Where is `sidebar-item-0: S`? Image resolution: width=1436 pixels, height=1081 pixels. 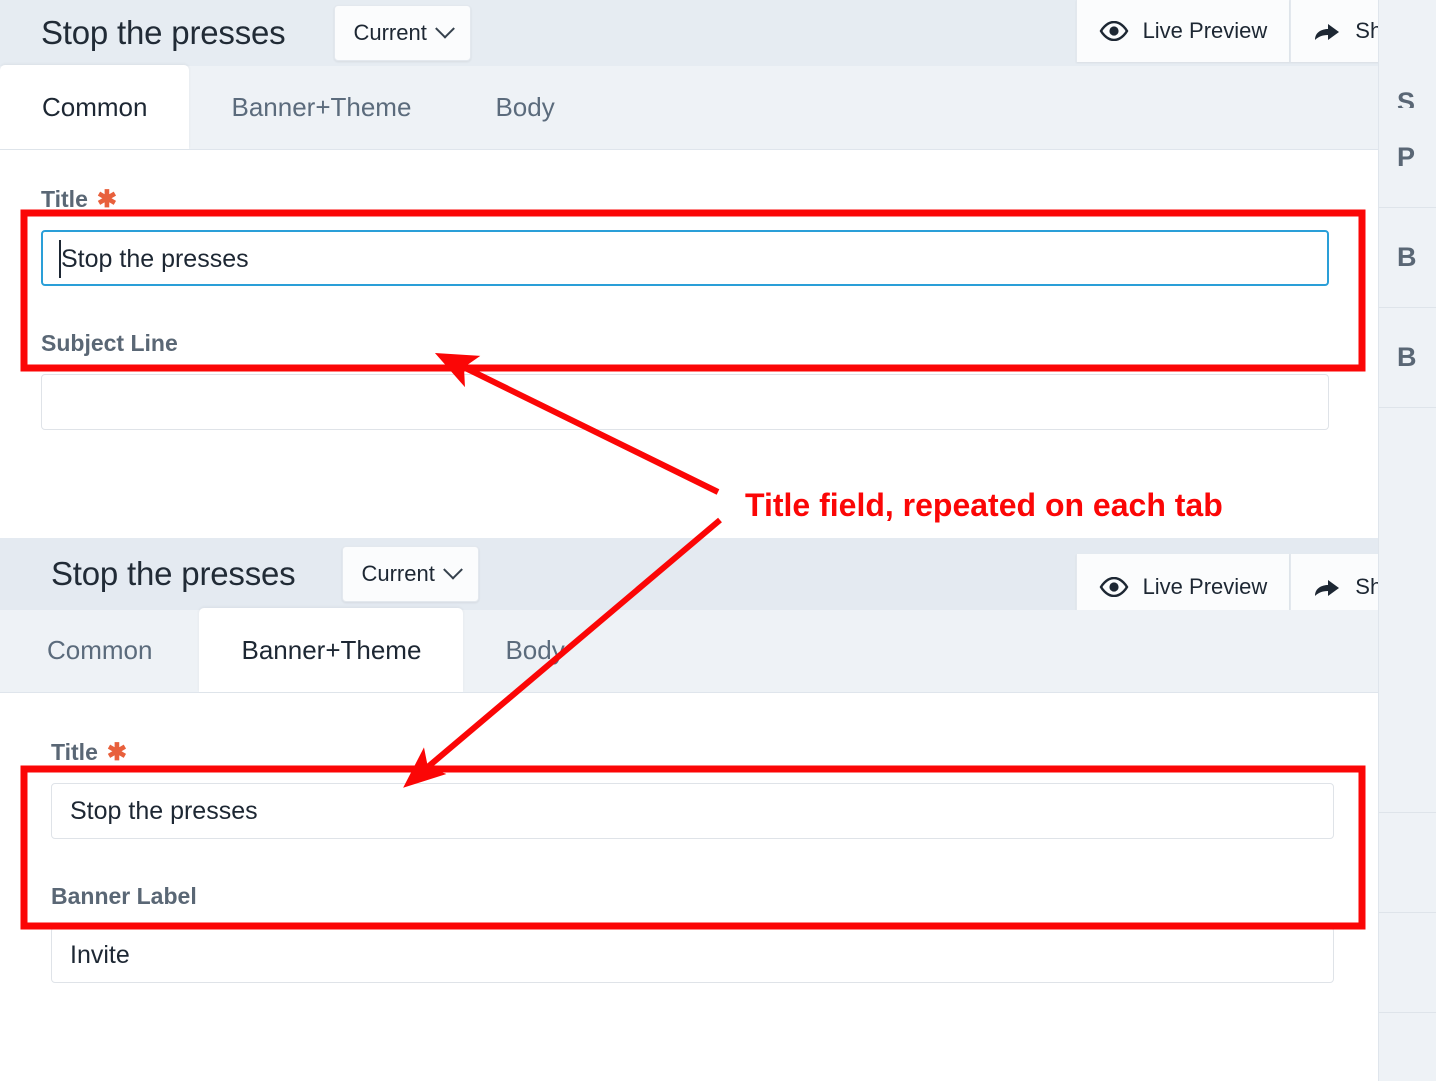
sidebar-item-0: S is located at coordinates (1407, 54).